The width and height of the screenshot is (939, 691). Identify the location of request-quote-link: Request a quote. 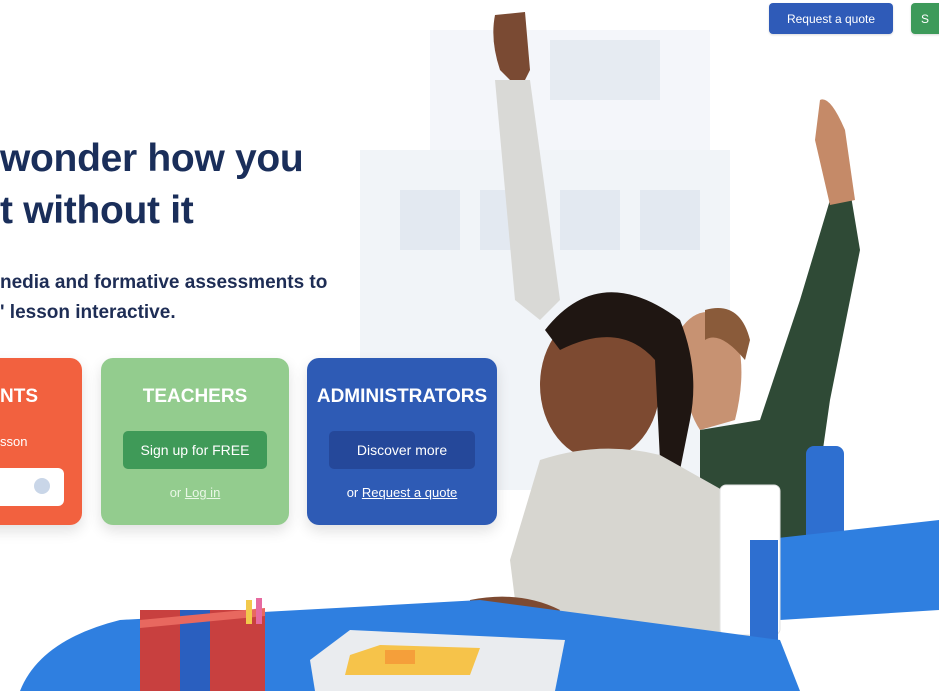
(409, 492).